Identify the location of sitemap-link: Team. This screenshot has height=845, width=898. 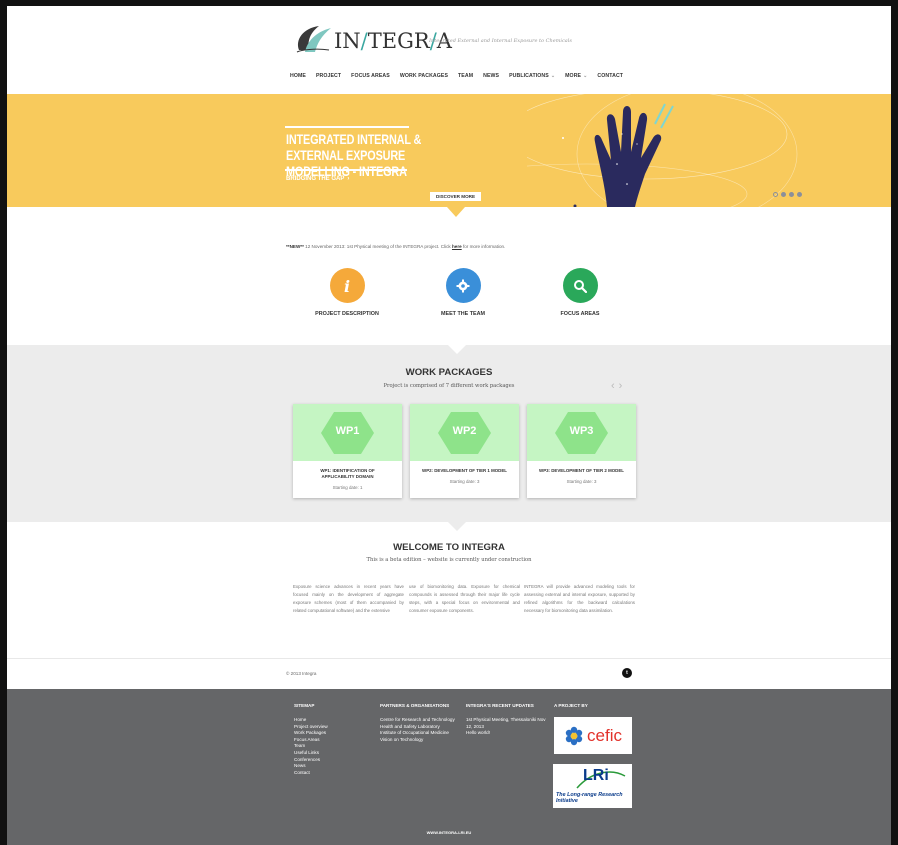
(311, 746).